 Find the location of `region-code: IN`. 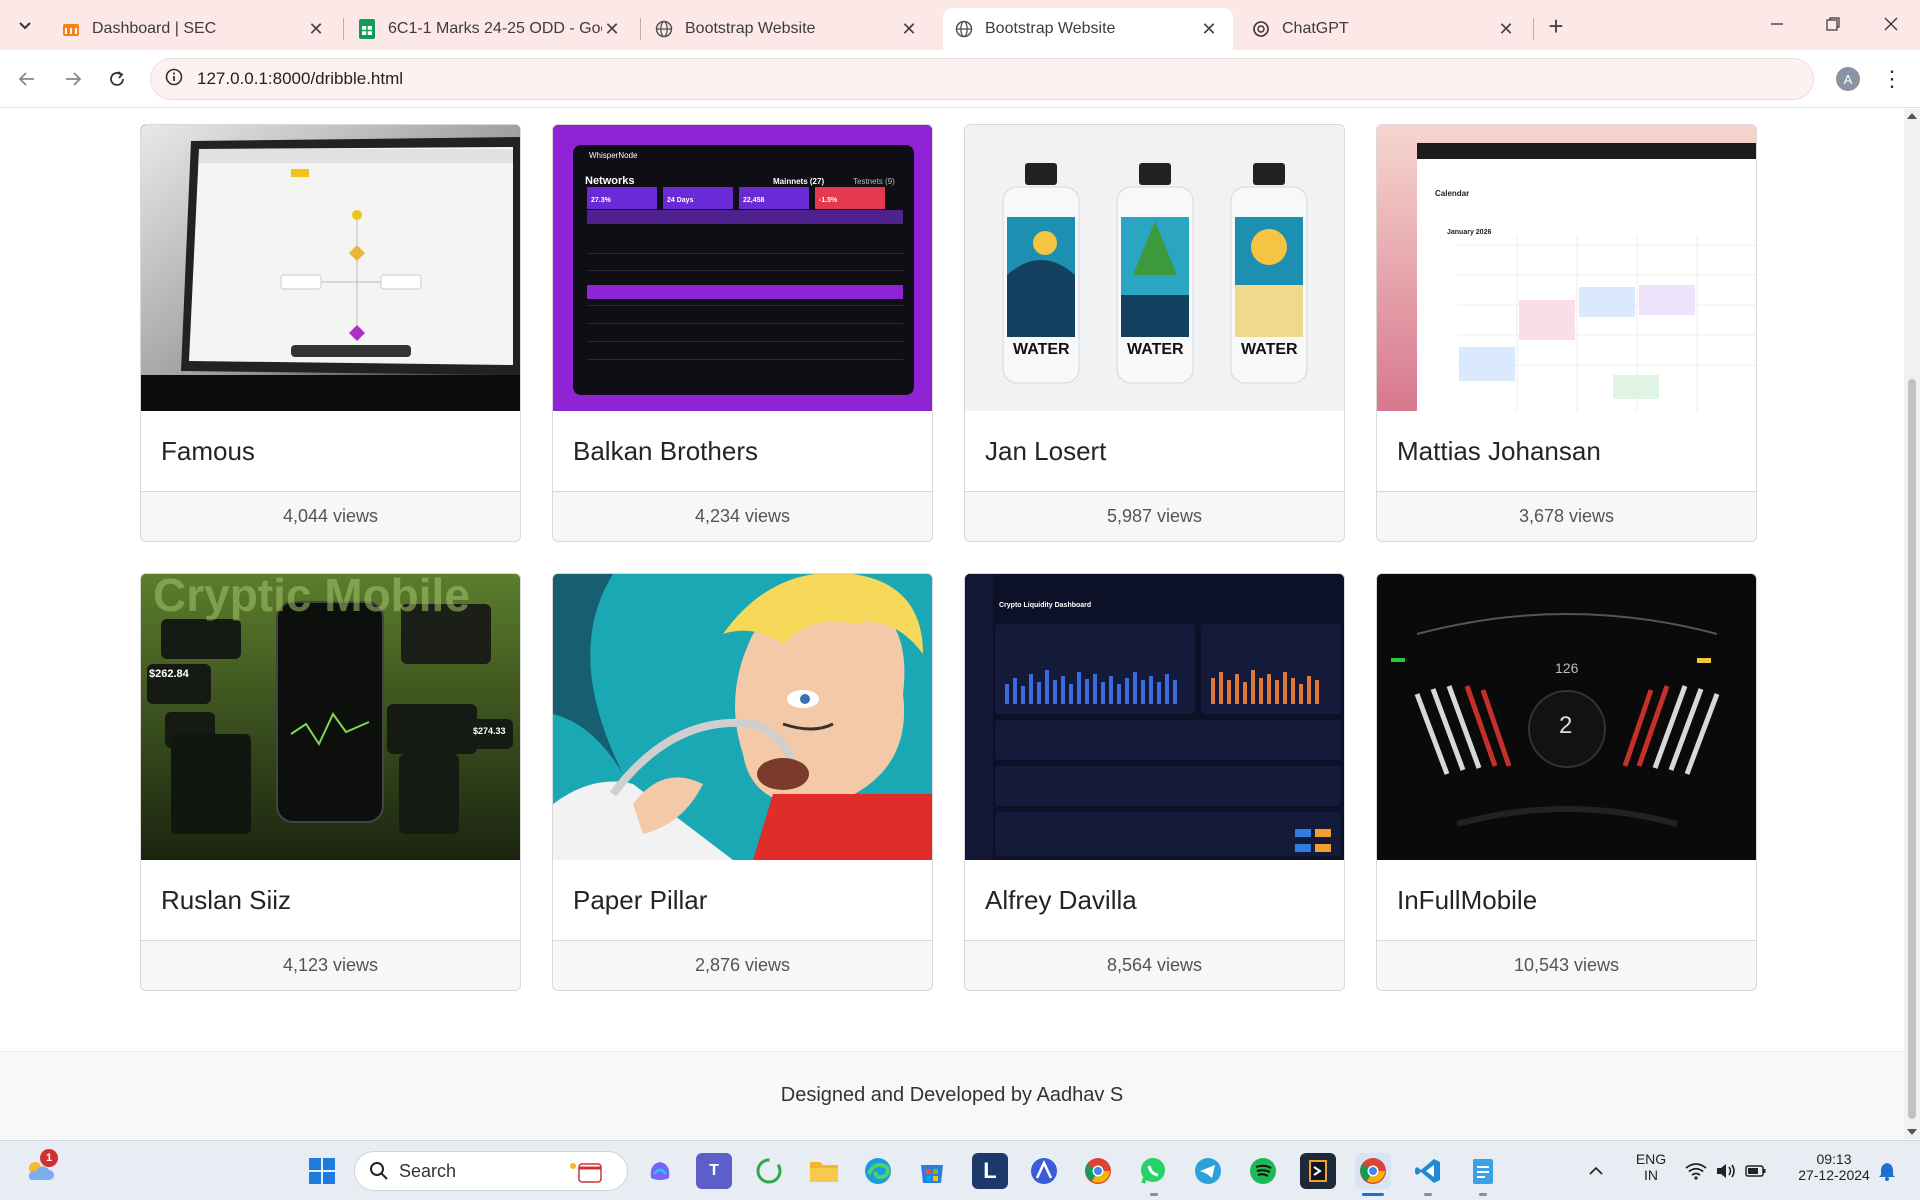

region-code: IN is located at coordinates (1651, 1175).